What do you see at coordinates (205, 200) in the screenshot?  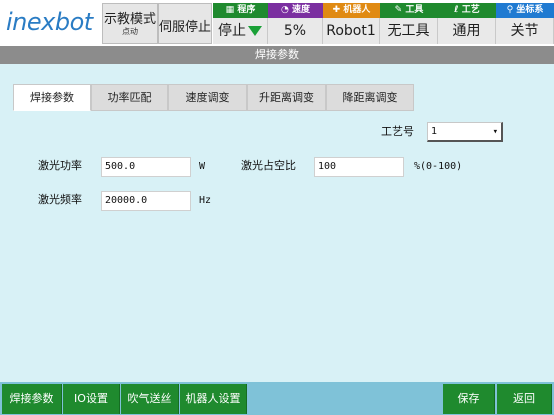 I see `laser-freq-unit: Hz` at bounding box center [205, 200].